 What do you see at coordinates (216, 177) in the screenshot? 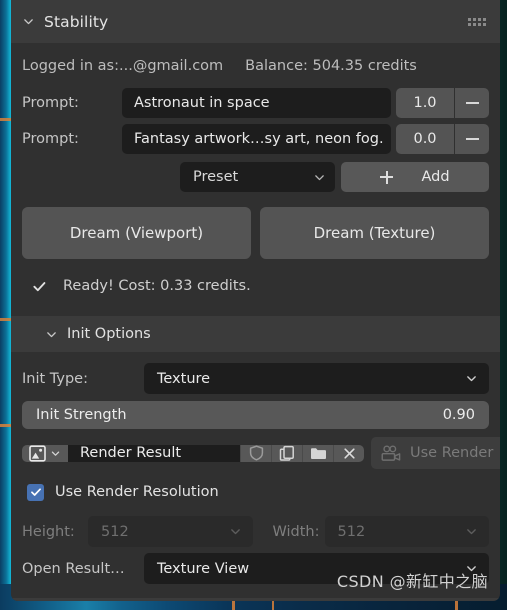
I see `preset-dropdown-label: Preset` at bounding box center [216, 177].